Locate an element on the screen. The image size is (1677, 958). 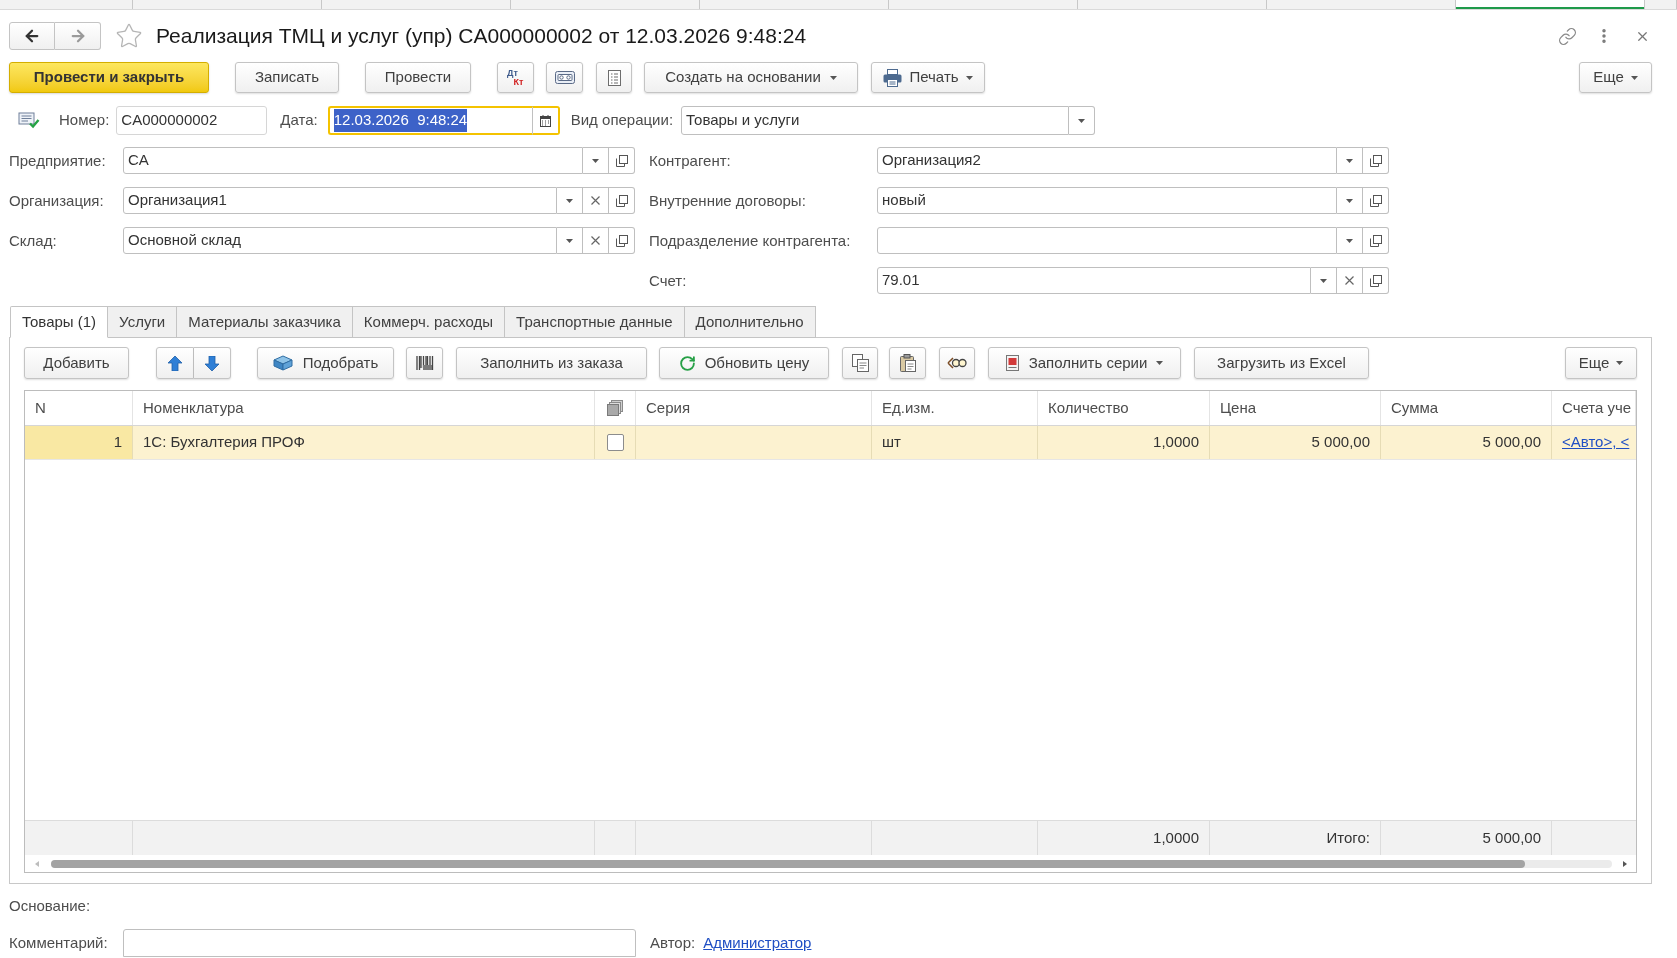
find-button is located at coordinates (957, 363).